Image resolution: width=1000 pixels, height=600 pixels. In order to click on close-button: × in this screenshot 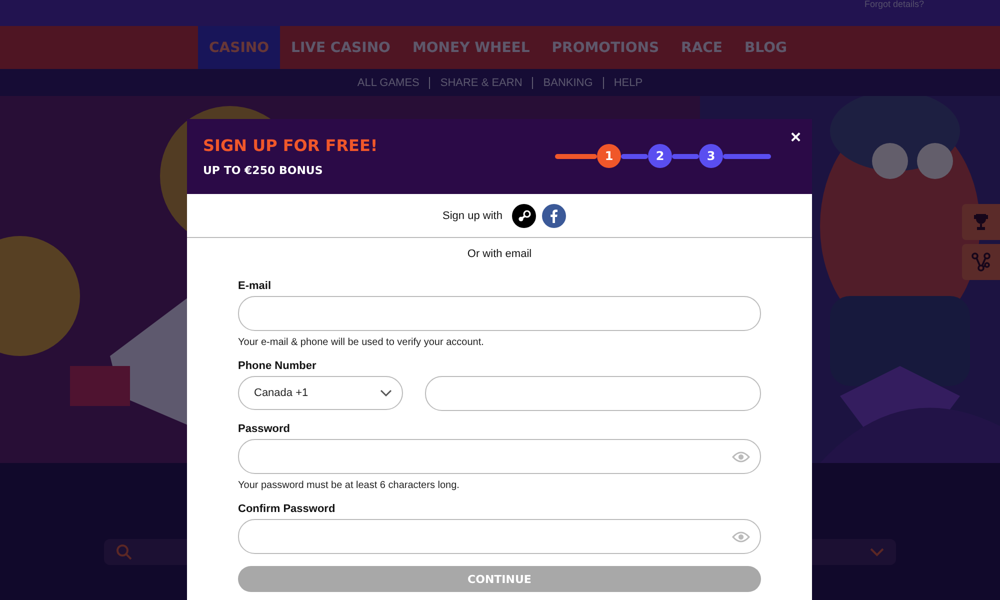, I will do `click(795, 137)`.